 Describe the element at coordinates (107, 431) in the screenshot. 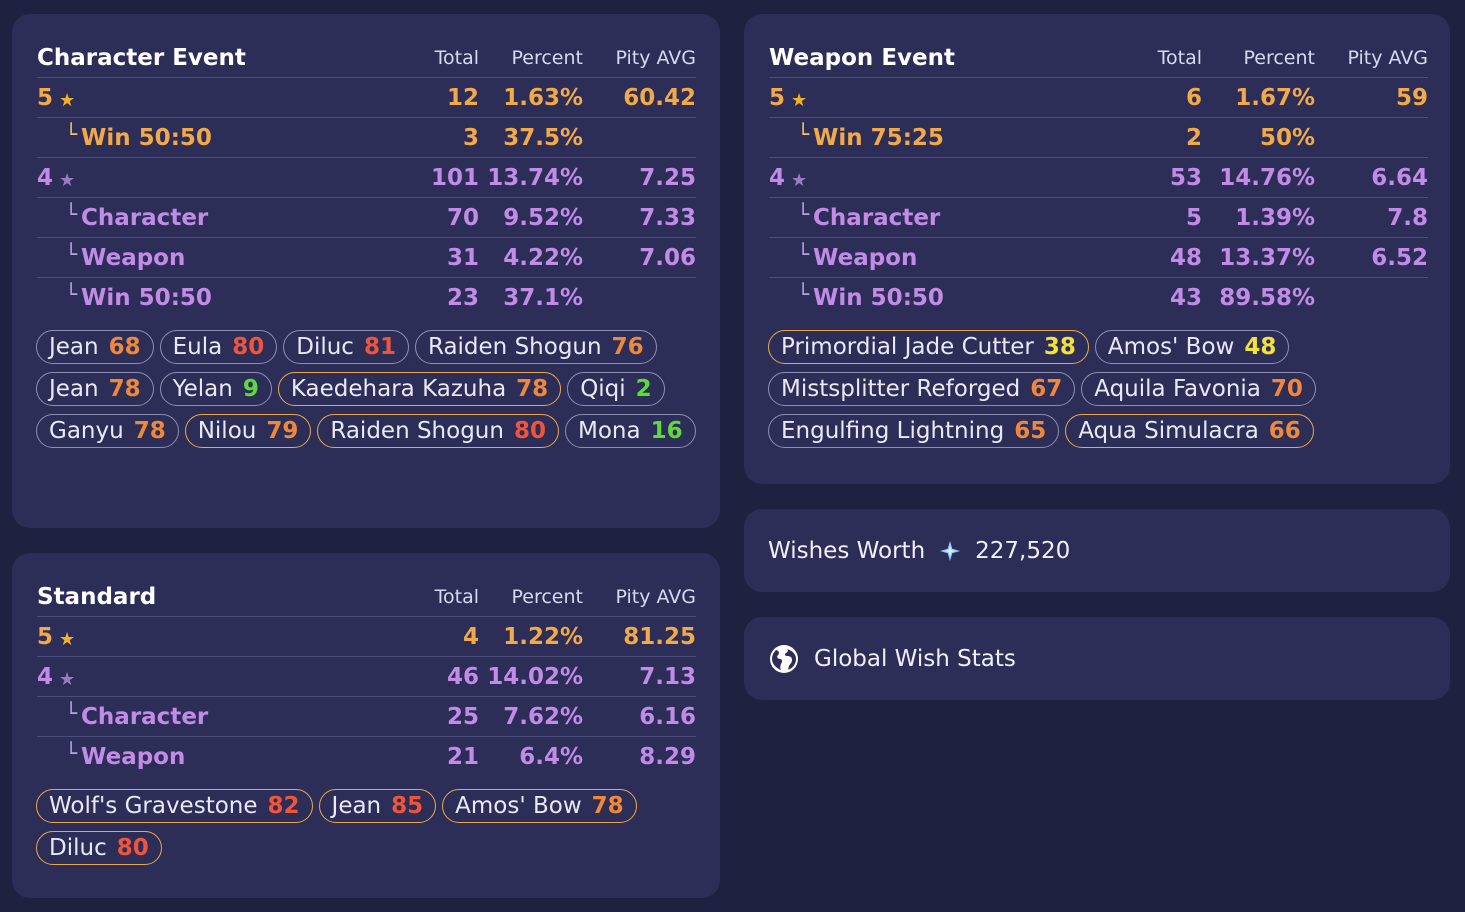

I see `pull-chip: Ganyu 78` at that location.